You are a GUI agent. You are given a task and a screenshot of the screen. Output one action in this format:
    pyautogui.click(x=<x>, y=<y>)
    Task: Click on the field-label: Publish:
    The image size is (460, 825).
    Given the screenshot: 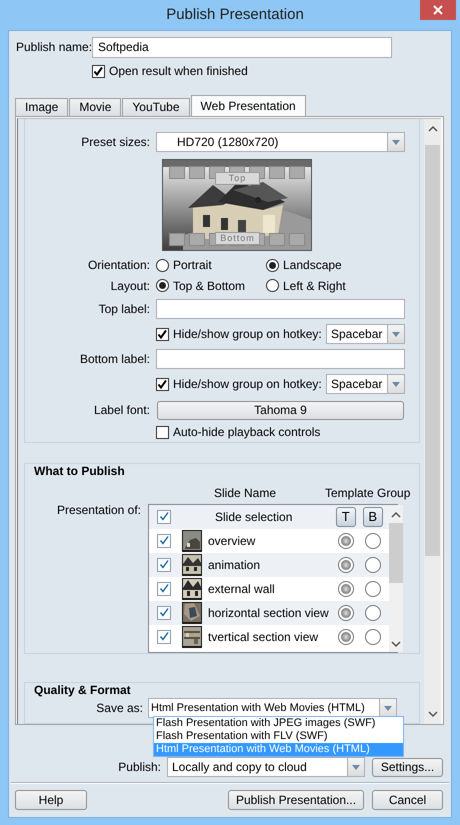 What is the action you would take?
    pyautogui.click(x=139, y=767)
    